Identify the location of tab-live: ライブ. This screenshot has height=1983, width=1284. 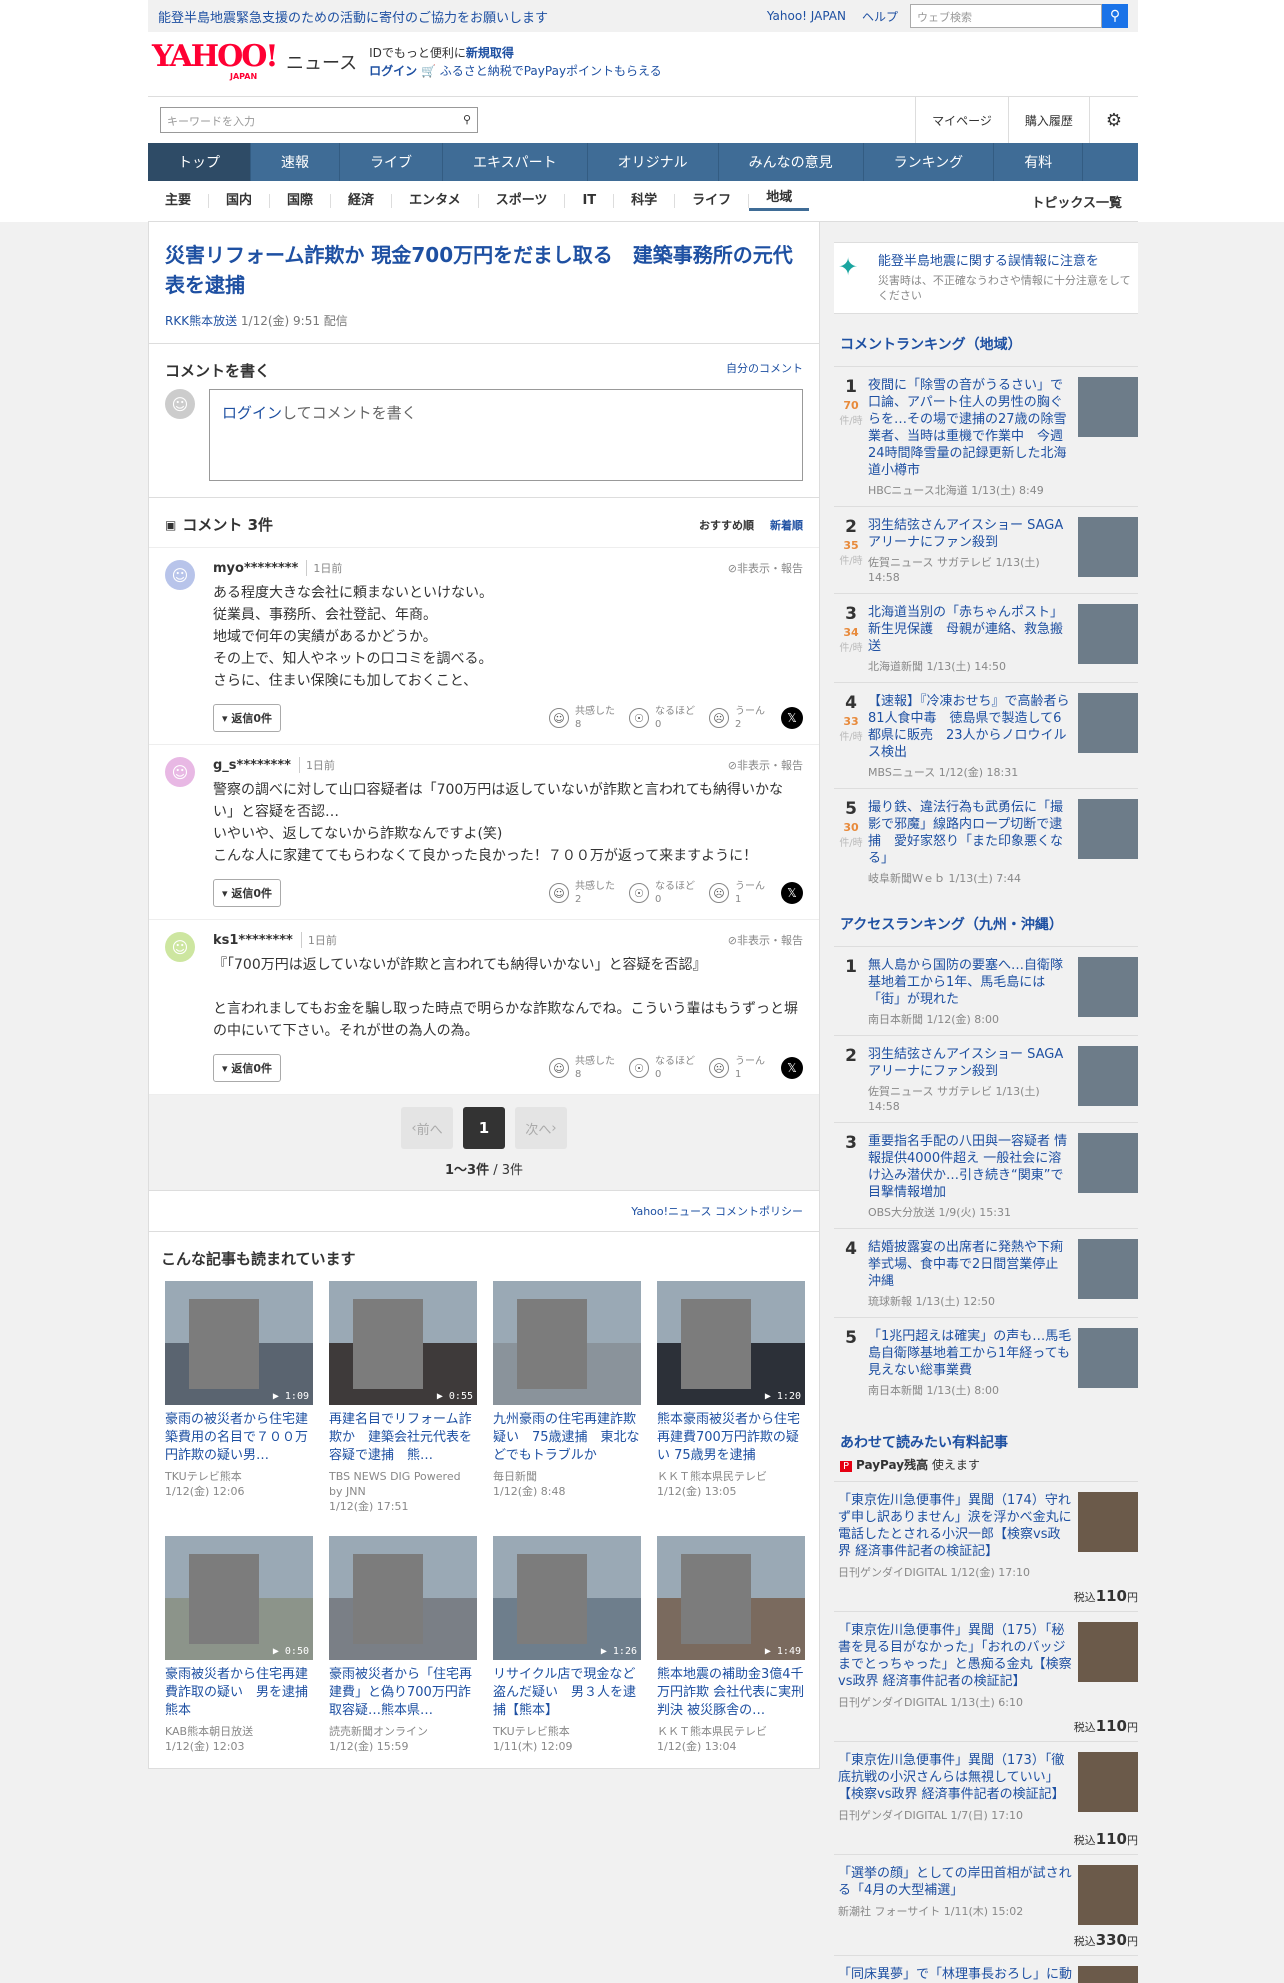
(391, 162).